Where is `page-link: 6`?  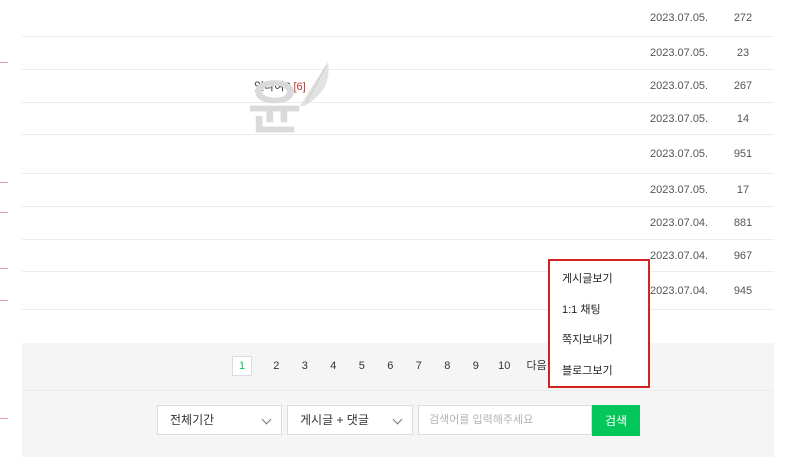
page-link: 6 is located at coordinates (390, 366).